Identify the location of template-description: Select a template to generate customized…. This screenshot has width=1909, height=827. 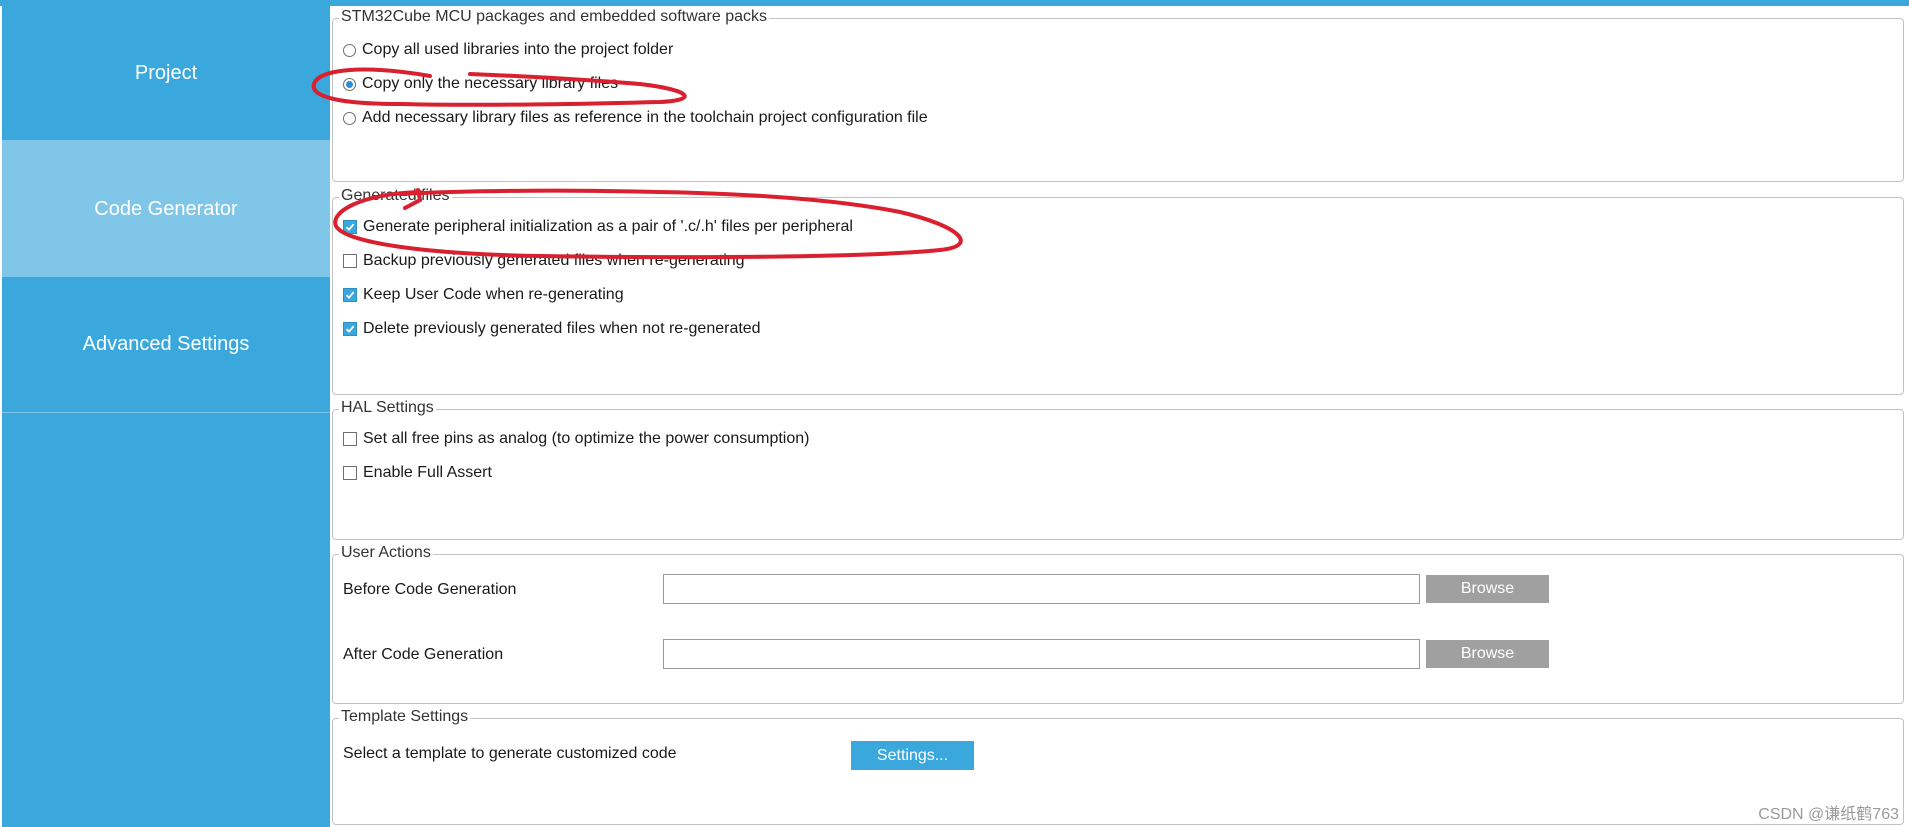
(510, 753).